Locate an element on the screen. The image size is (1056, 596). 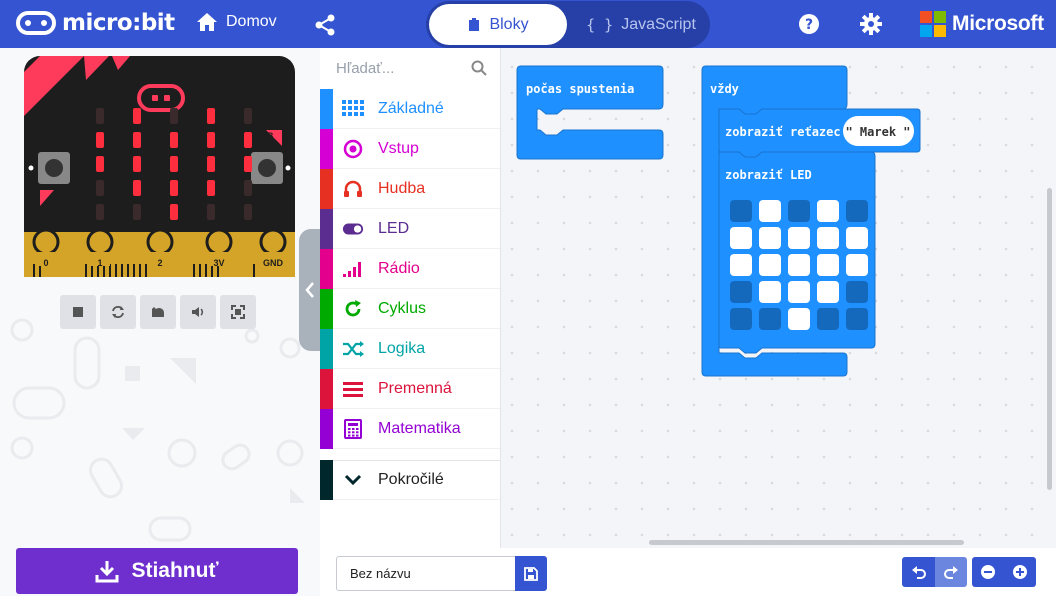
led-editor-grid is located at coordinates (799, 265).